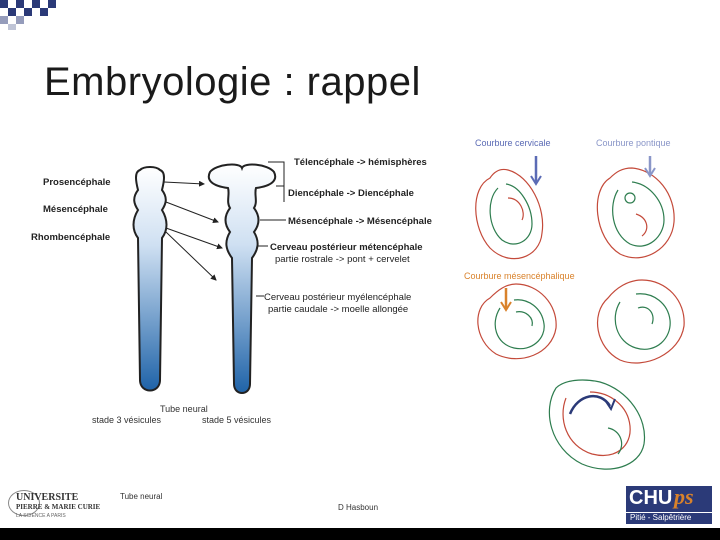 The height and width of the screenshot is (540, 720). What do you see at coordinates (184, 409) in the screenshot?
I see `label-tube-neural: Tube neural` at bounding box center [184, 409].